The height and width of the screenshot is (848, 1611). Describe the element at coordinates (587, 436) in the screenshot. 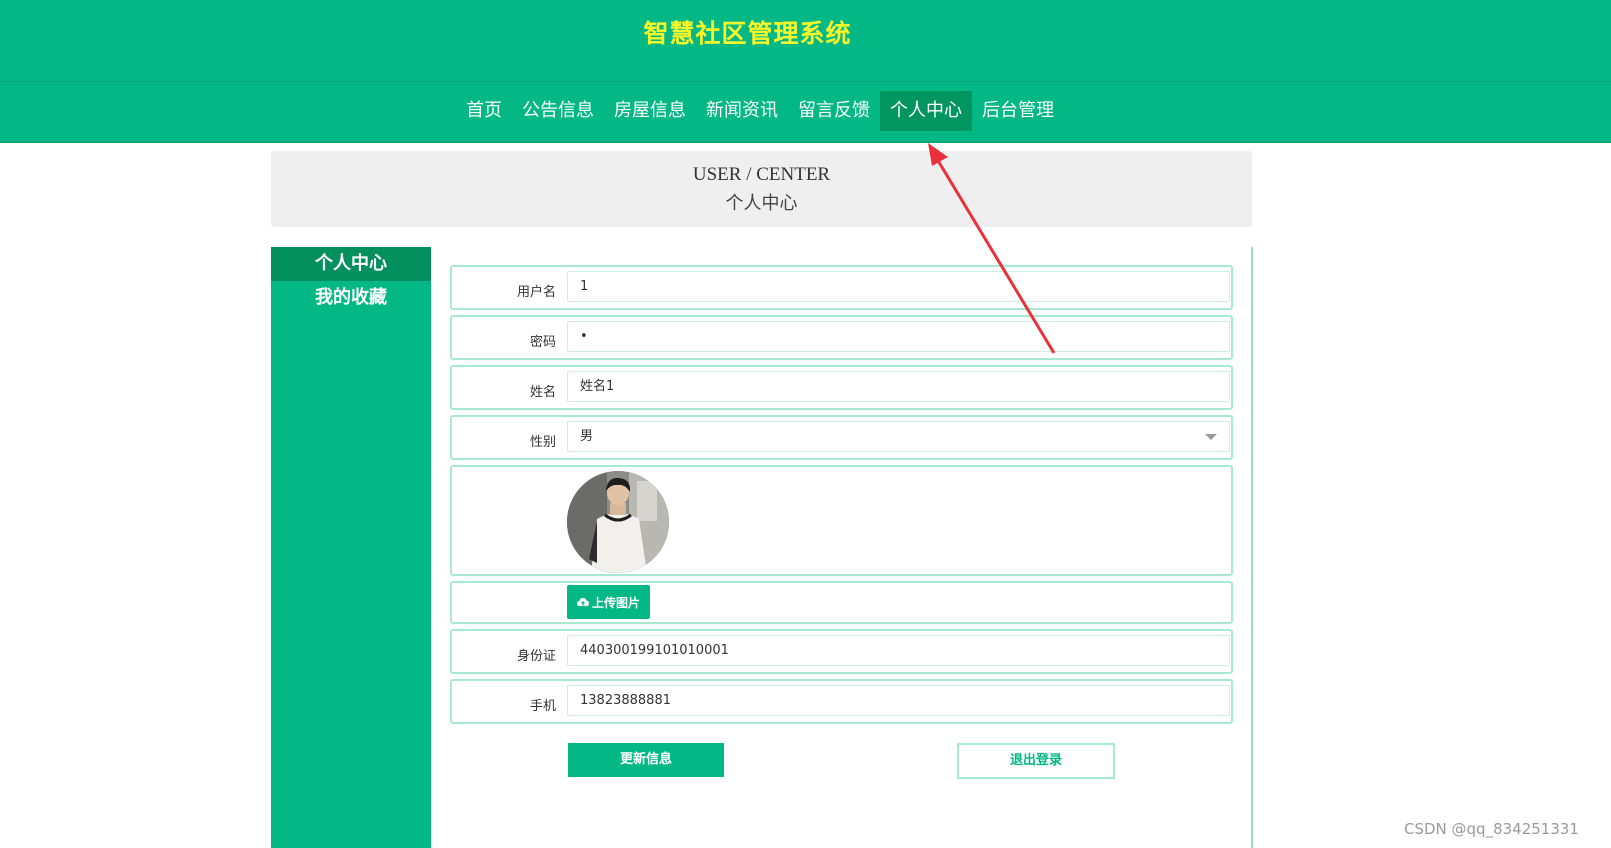

I see `gender-select-value: 男` at that location.